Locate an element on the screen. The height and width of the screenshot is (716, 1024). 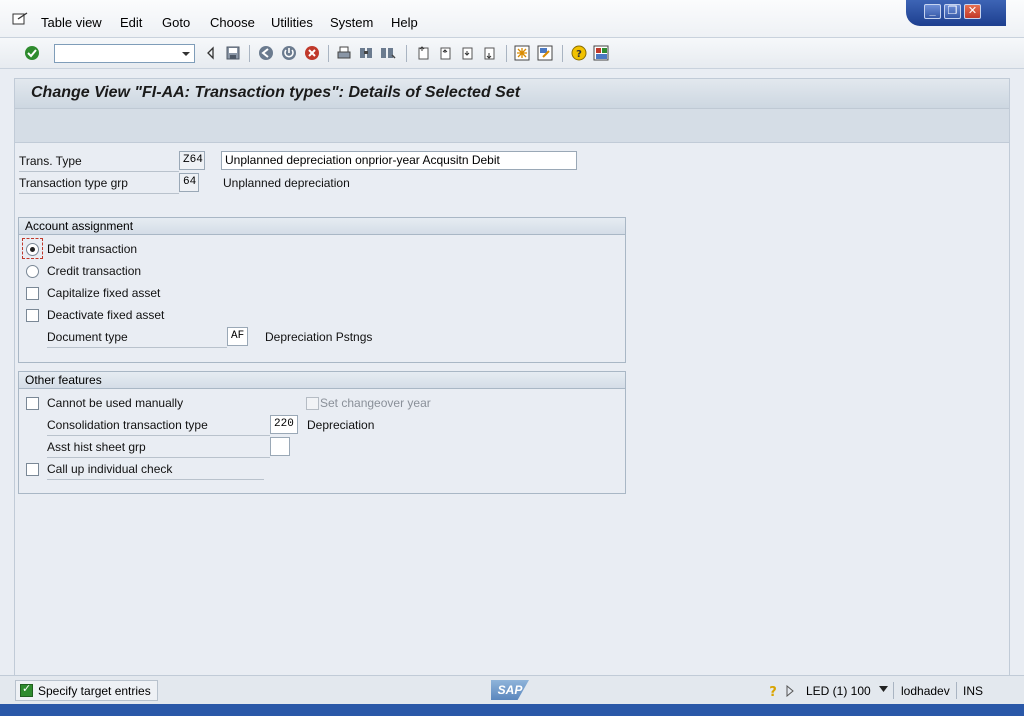
menu-table-view: Table view is located at coordinates (71, 22).